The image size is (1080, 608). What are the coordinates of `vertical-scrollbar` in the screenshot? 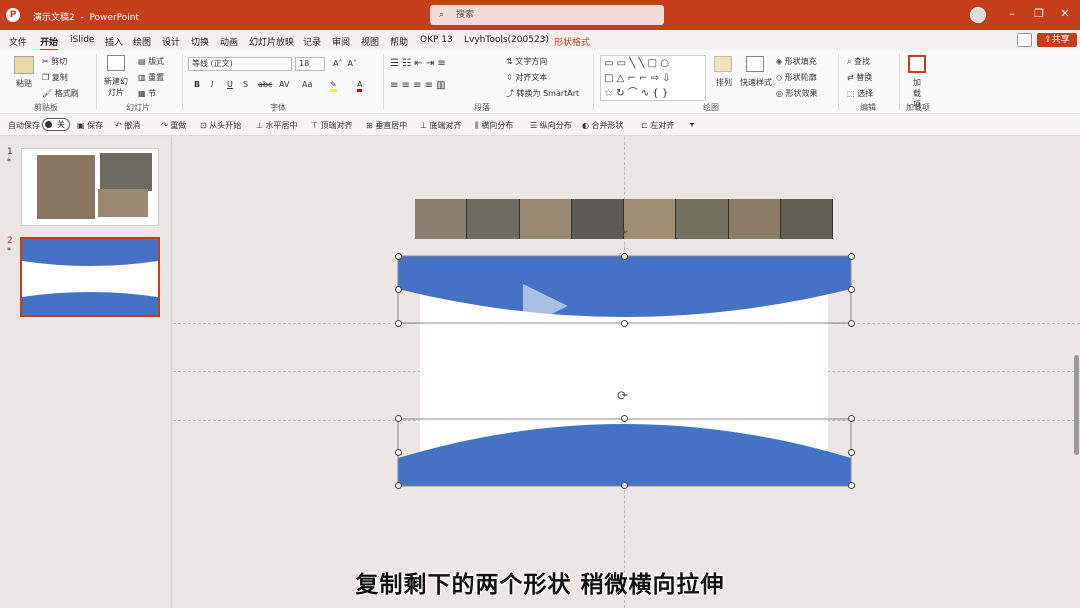 It's located at (1076, 405).